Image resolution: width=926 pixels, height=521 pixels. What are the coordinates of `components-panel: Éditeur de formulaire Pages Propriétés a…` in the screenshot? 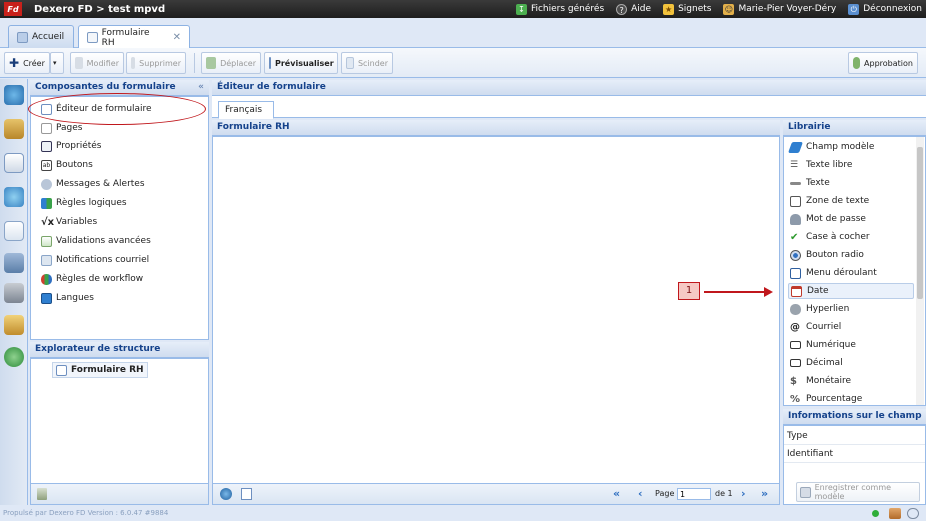 It's located at (119, 218).